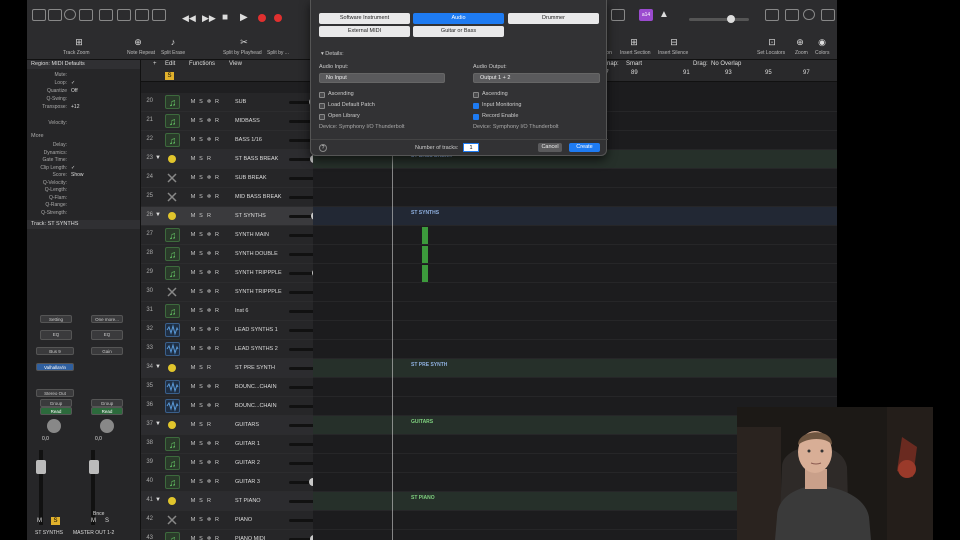 The width and height of the screenshot is (960, 540). Describe the element at coordinates (255, 368) in the screenshot. I see `track-name: ST PRE SYNTH` at that location.